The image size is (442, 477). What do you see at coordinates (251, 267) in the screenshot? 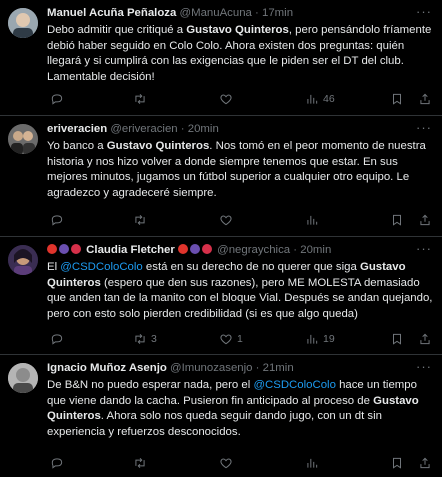
I see `text-part: está en su derecho de no querer que siga` at bounding box center [251, 267].